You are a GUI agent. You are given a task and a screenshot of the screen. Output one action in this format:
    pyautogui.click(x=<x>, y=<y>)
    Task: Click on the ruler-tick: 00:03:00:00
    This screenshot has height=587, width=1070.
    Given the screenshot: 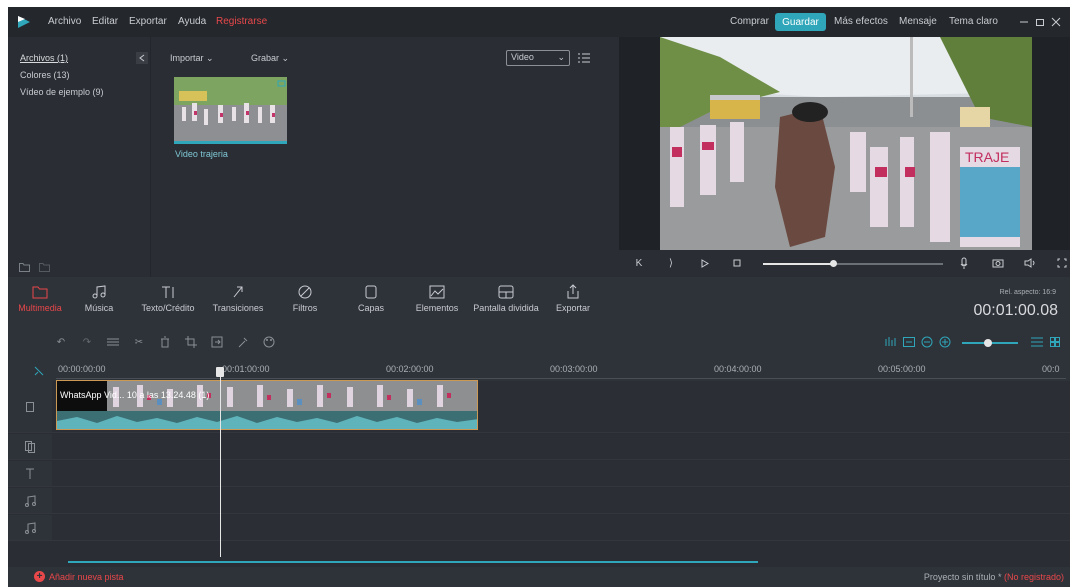 What is the action you would take?
    pyautogui.click(x=574, y=369)
    